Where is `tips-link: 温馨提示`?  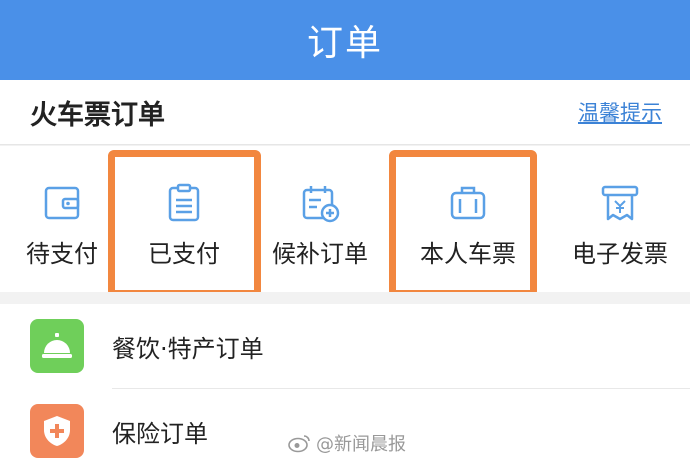 tips-link: 温馨提示 is located at coordinates (620, 112).